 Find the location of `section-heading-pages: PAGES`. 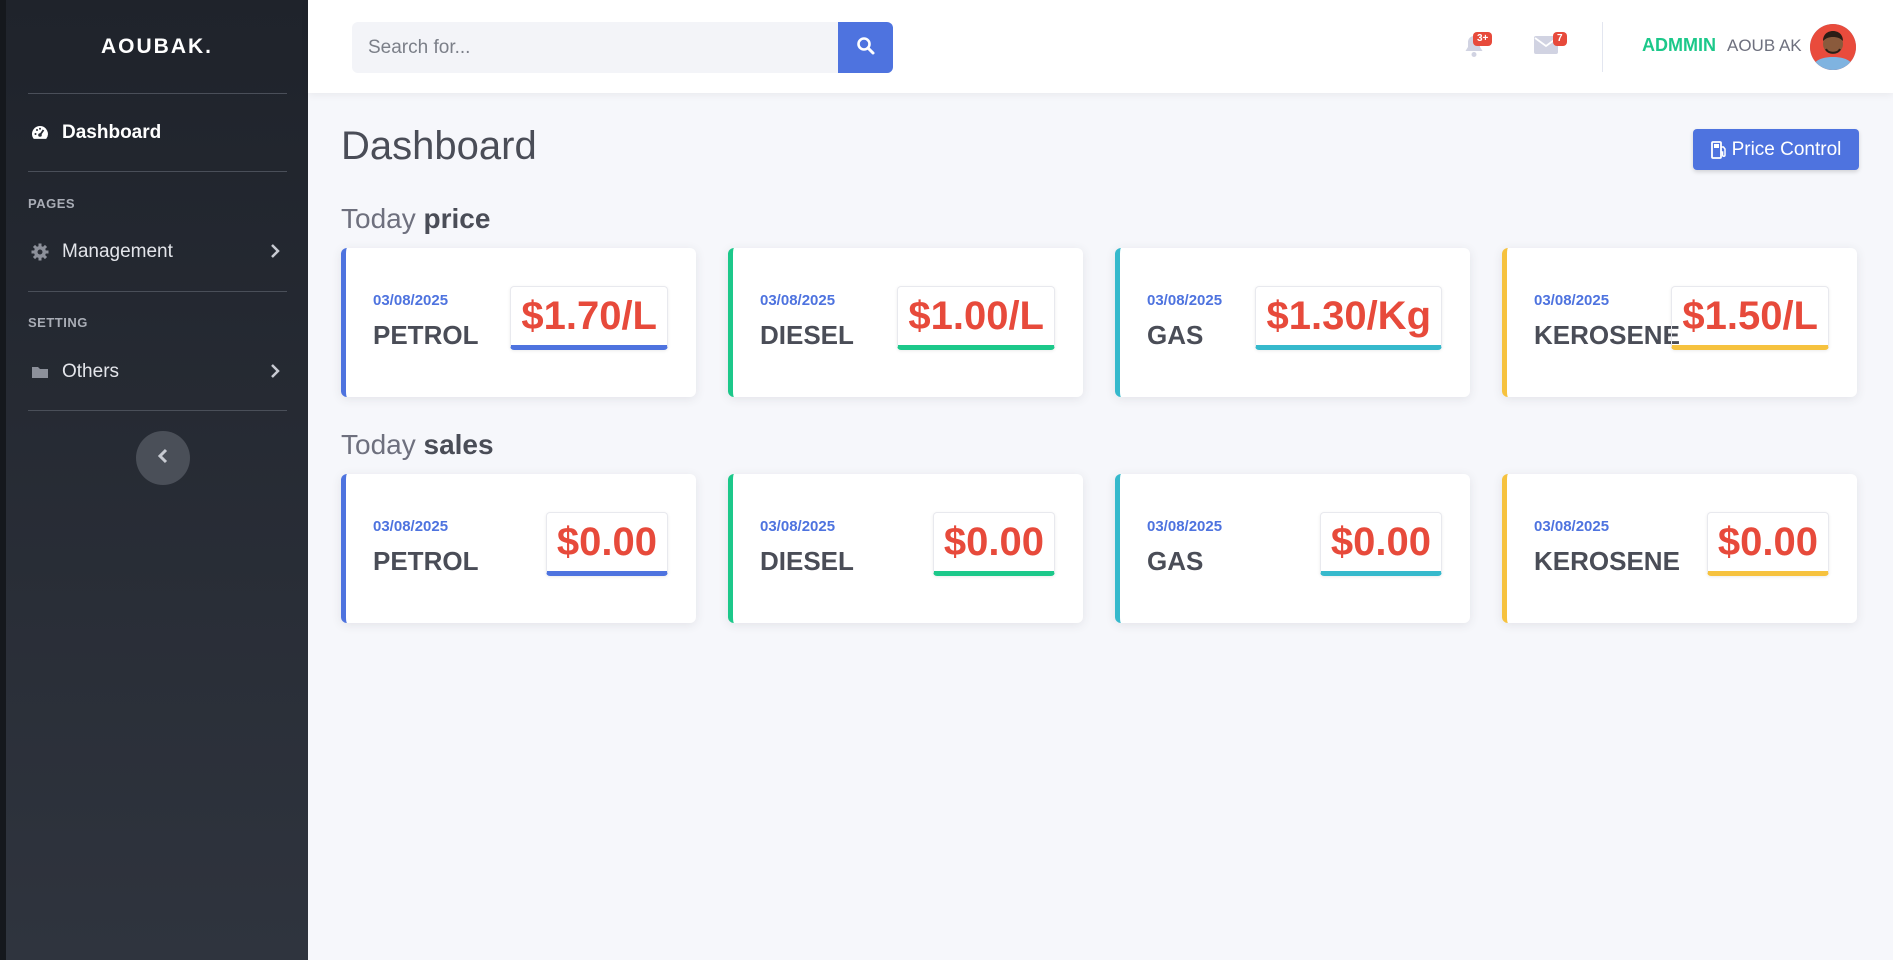

section-heading-pages: PAGES is located at coordinates (52, 203).